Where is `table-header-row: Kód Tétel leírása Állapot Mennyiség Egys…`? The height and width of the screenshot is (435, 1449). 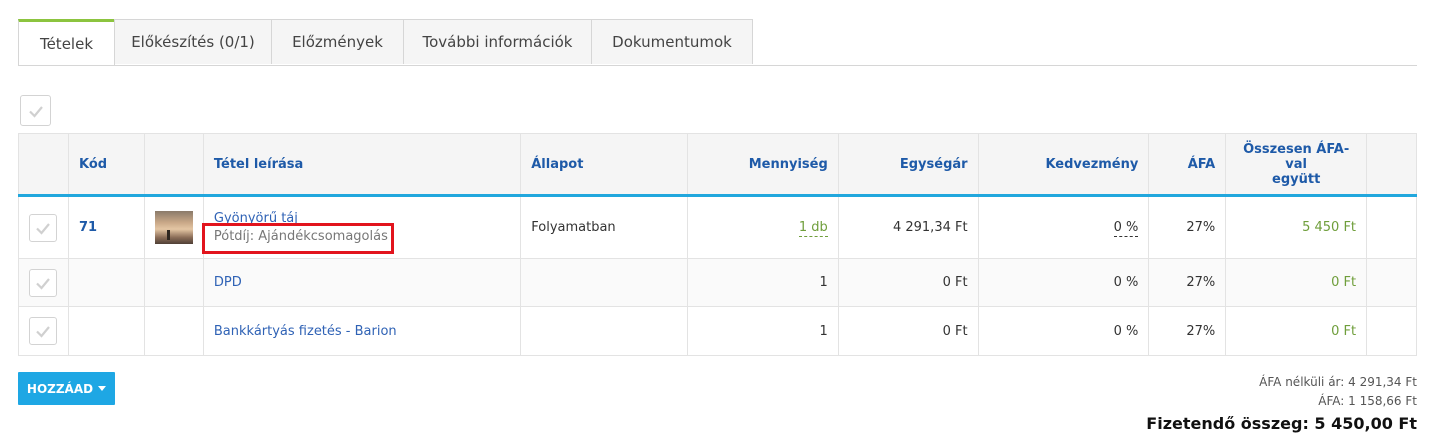 table-header-row: Kód Tétel leírása Állapot Mennyiség Egys… is located at coordinates (717, 165).